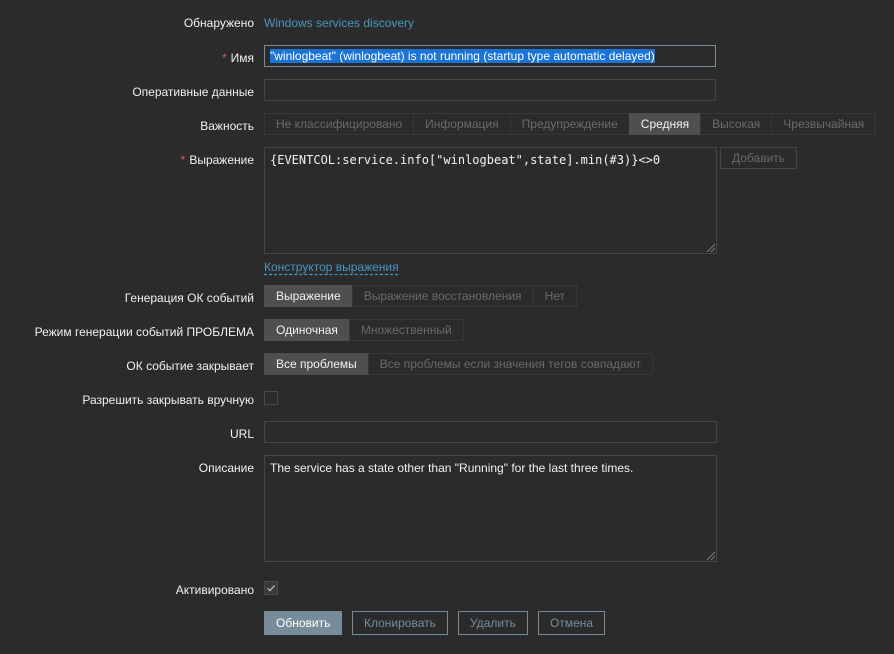 This screenshot has height=654, width=894. What do you see at coordinates (665, 124) in the screenshot?
I see `severity-average: Средняя` at bounding box center [665, 124].